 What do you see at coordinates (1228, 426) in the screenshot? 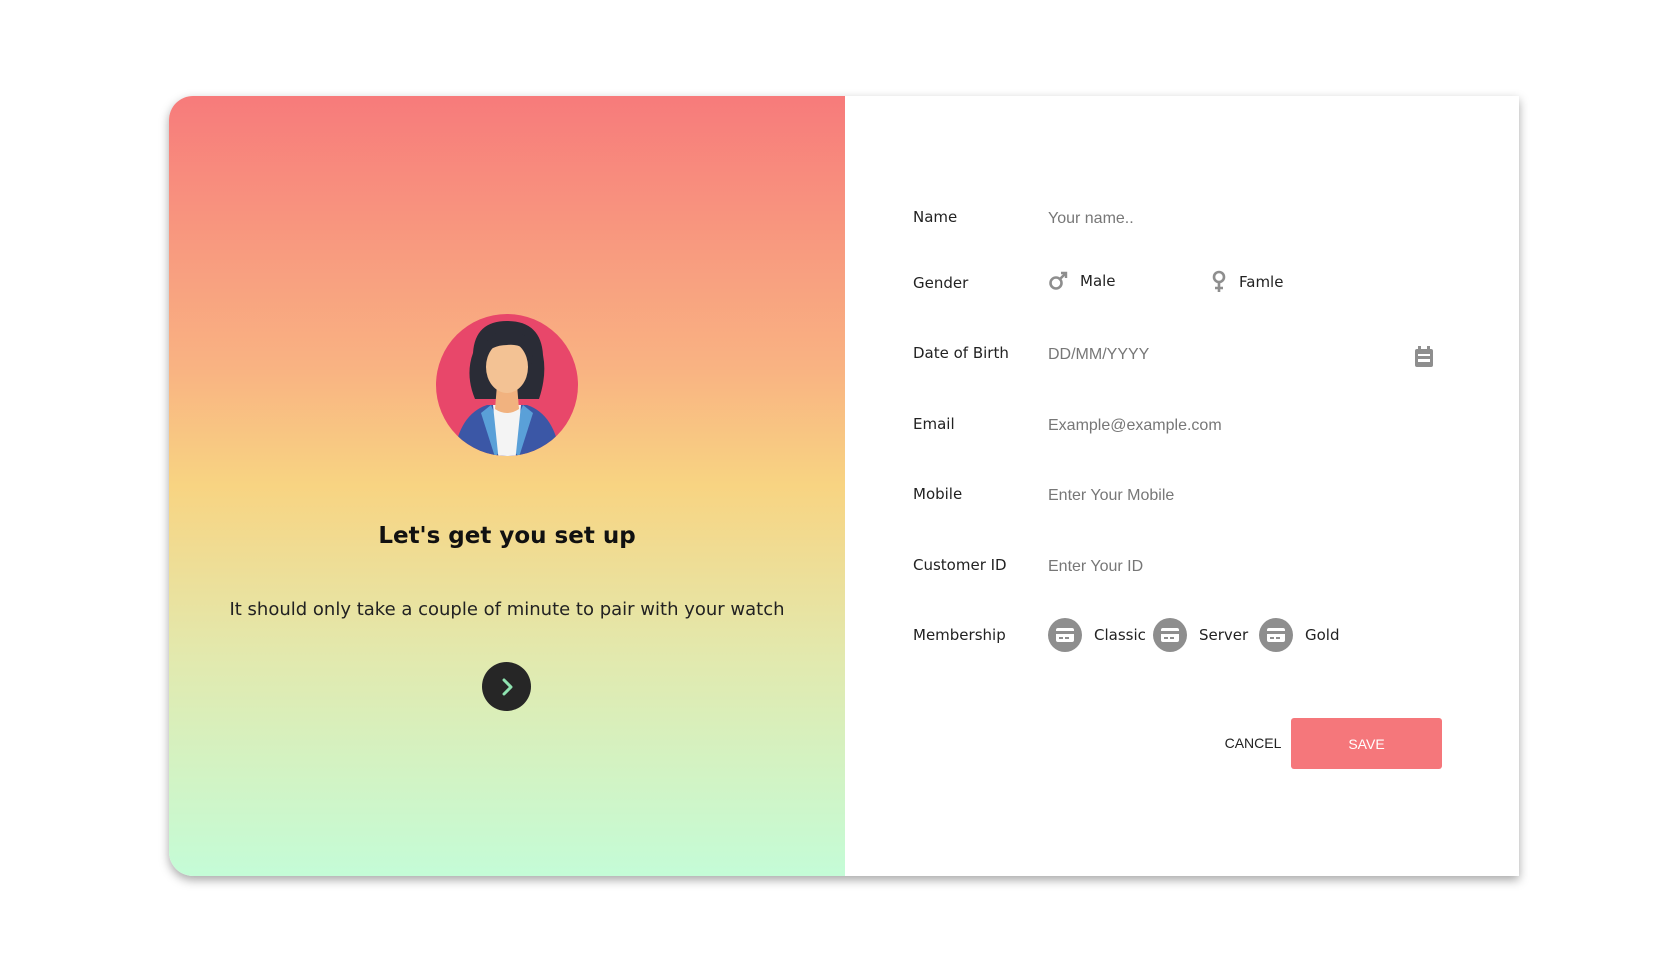
I see `email-input` at bounding box center [1228, 426].